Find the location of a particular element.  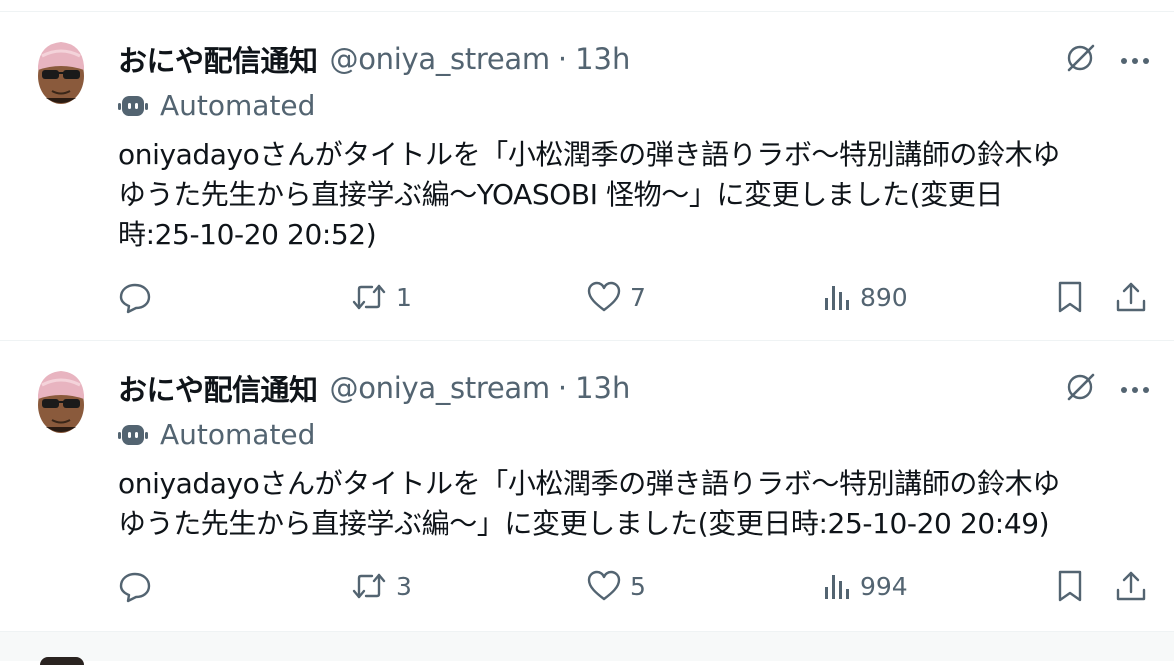

timeline-top-divider is located at coordinates (587, 6).